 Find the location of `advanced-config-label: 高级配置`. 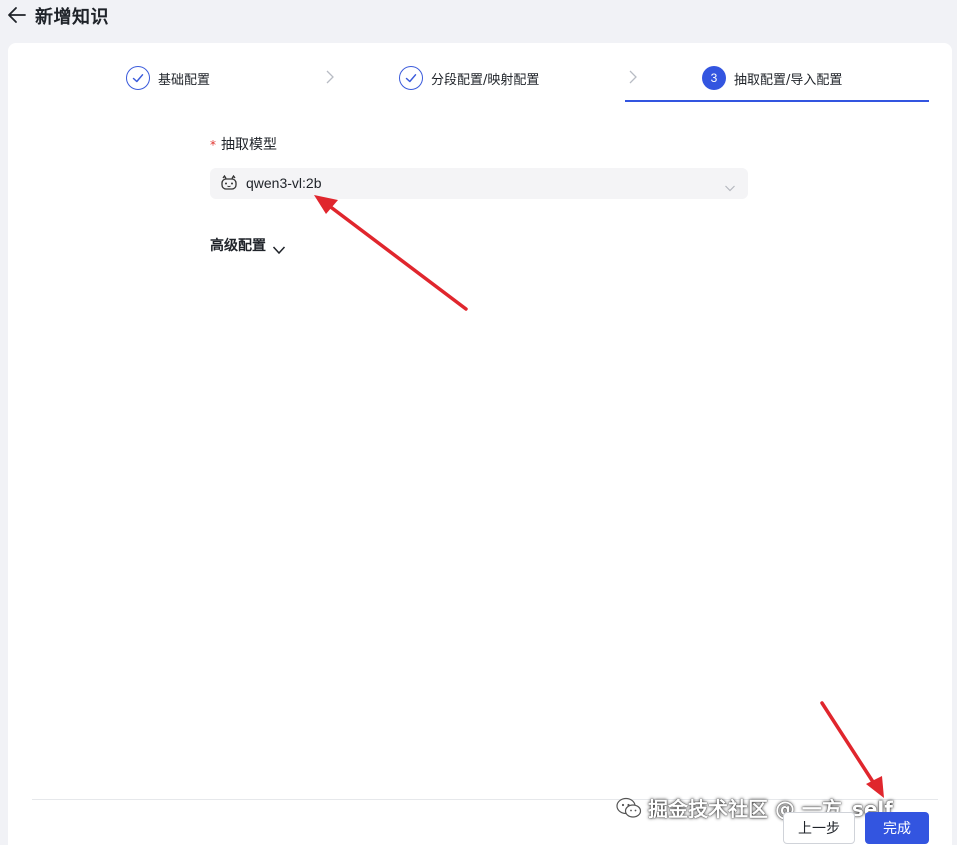

advanced-config-label: 高级配置 is located at coordinates (238, 246).